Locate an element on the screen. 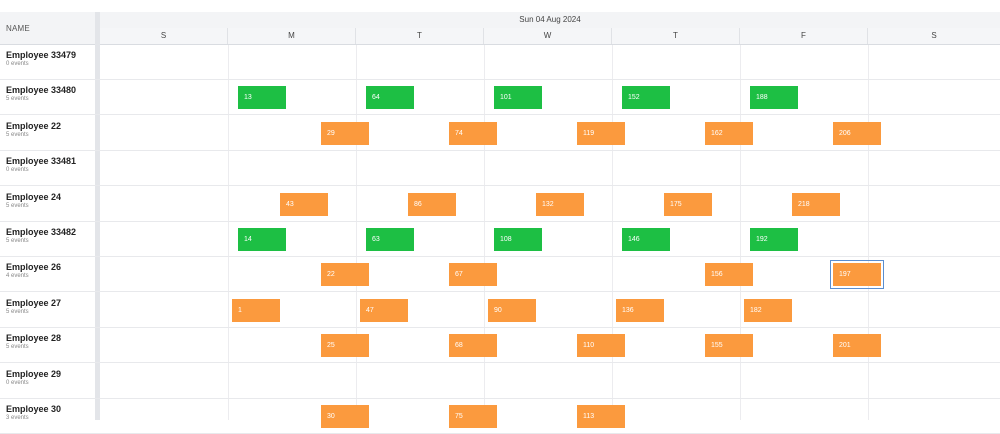  event-bar: 201 is located at coordinates (857, 346).